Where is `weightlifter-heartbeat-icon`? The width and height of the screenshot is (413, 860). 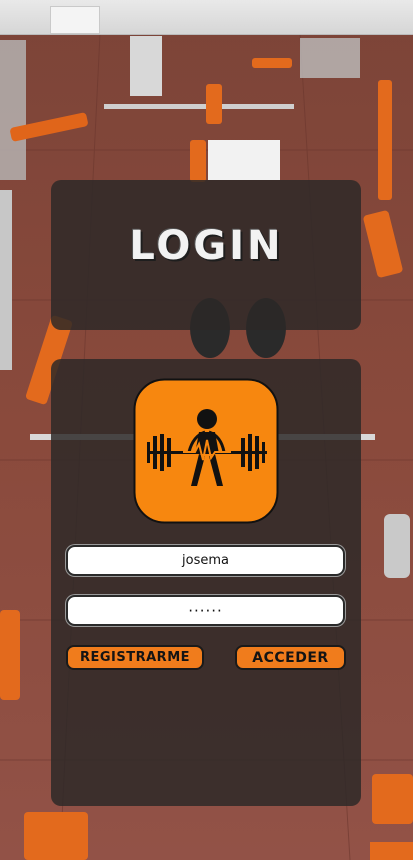
weightlifter-heartbeat-icon is located at coordinates (206, 451).